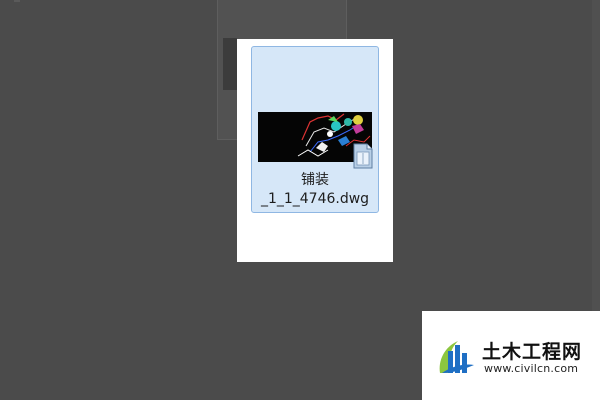 The width and height of the screenshot is (600, 400). I want to click on background-window-edge, so click(230, 64).